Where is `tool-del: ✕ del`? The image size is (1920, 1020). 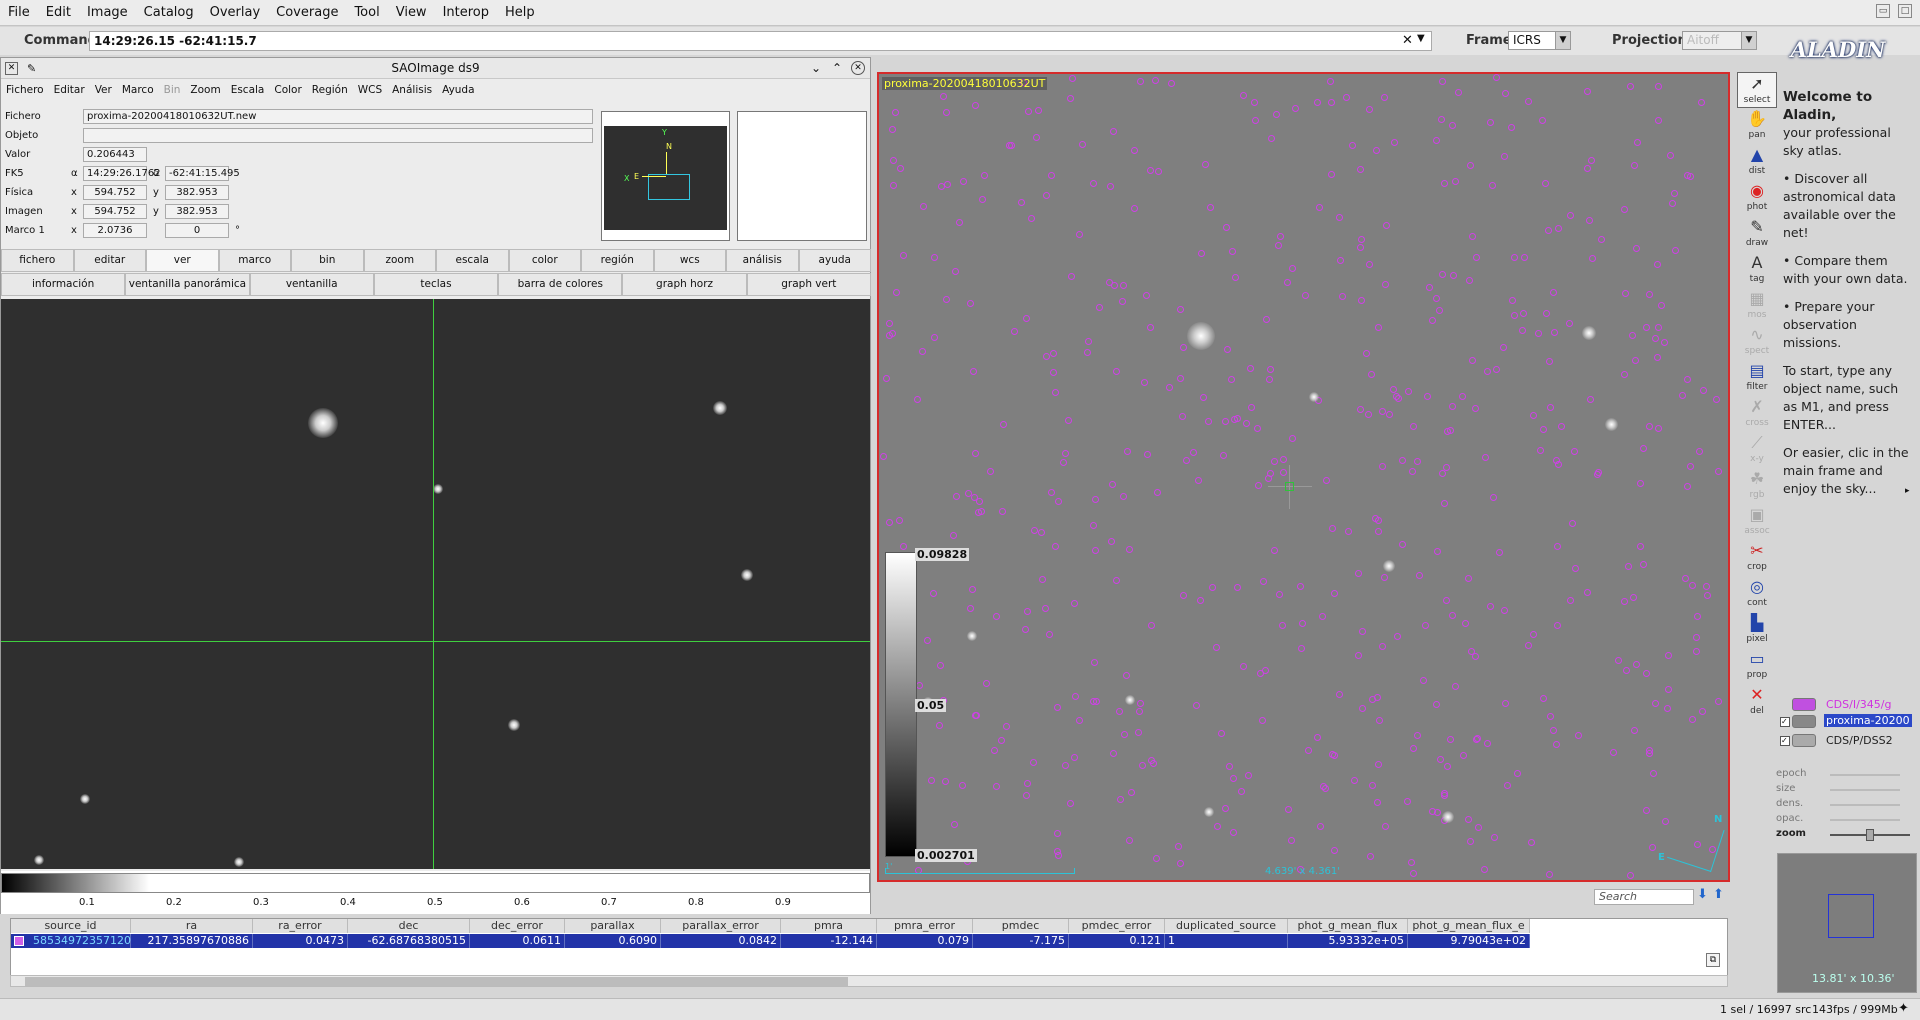 tool-del: ✕ del is located at coordinates (1757, 702).